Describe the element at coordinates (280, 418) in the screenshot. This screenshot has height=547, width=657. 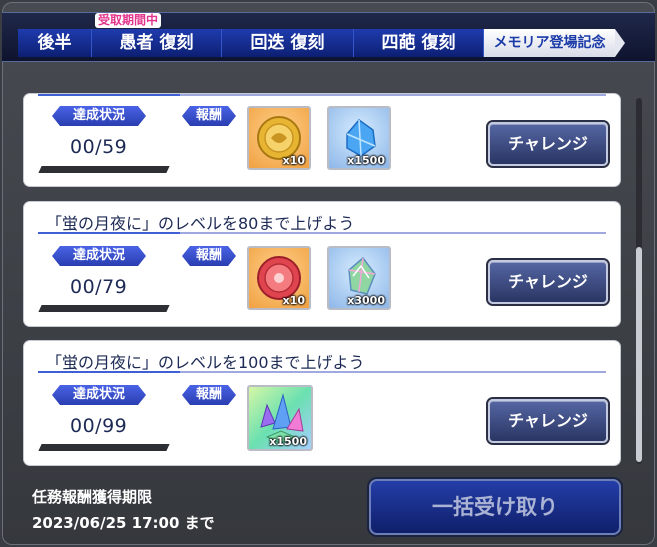
I see `reward-item-rainbow-crystal: x1500` at that location.